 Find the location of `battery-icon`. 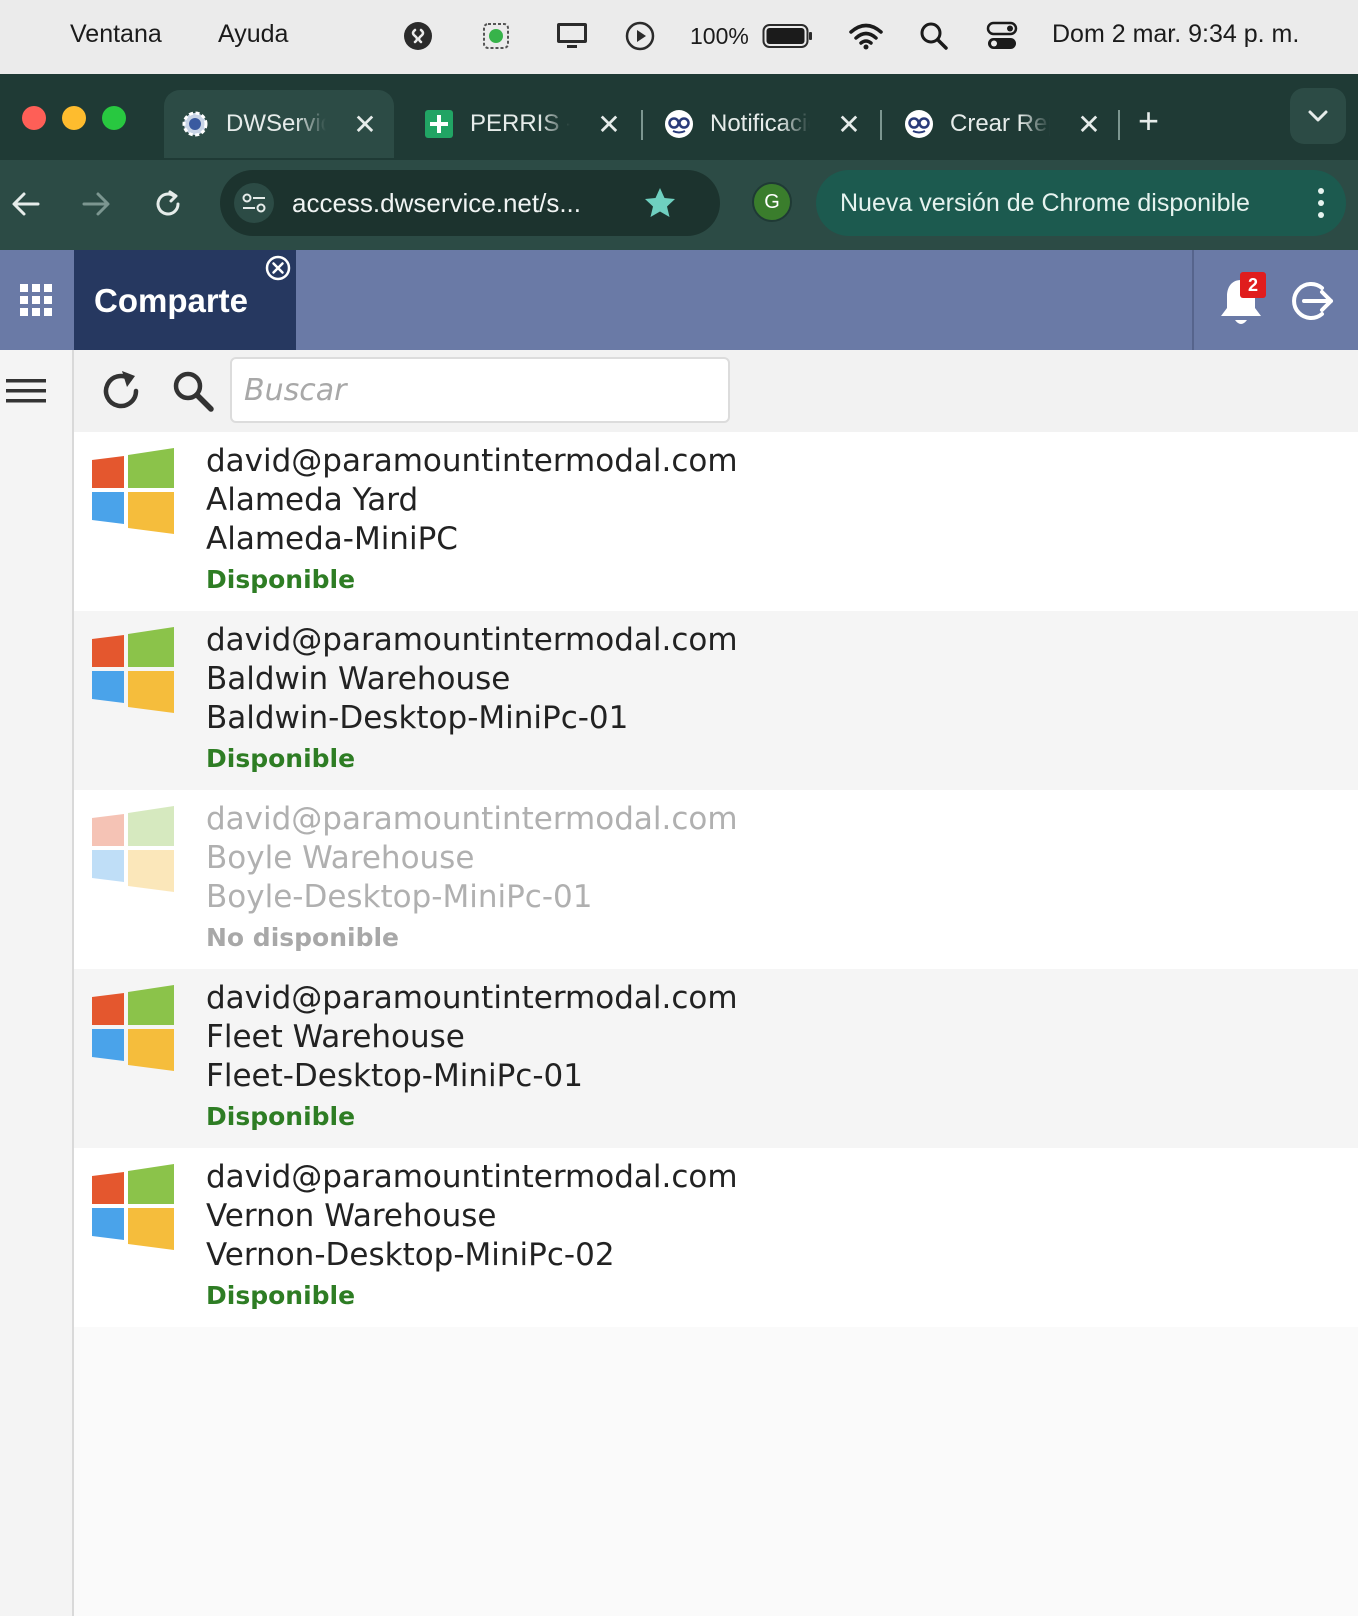

battery-icon is located at coordinates (788, 36).